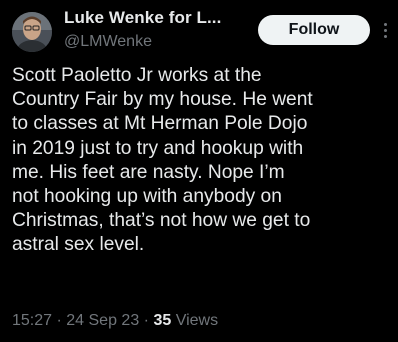 The image size is (398, 342). What do you see at coordinates (32, 320) in the screenshot?
I see `tweet-time: 15:27` at bounding box center [32, 320].